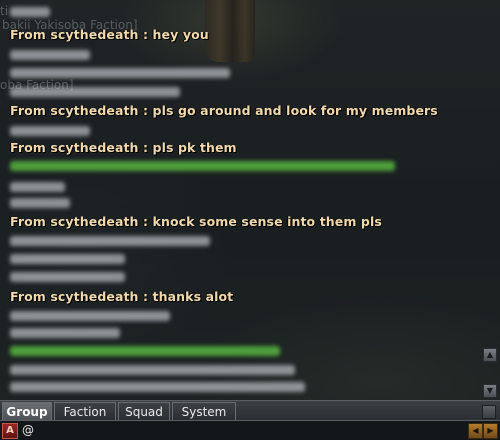 This screenshot has height=440, width=500. What do you see at coordinates (122, 296) in the screenshot?
I see `chat-message: From scythedeath : thanks alot` at bounding box center [122, 296].